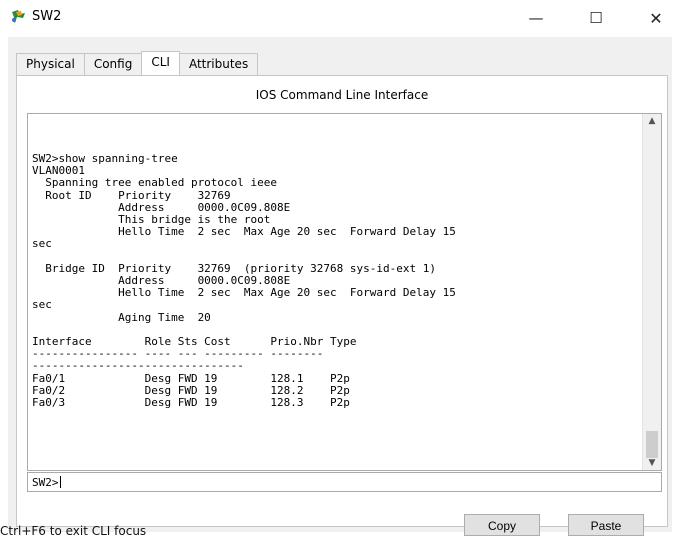  What do you see at coordinates (113, 64) in the screenshot?
I see `tab-config: Config` at bounding box center [113, 64].